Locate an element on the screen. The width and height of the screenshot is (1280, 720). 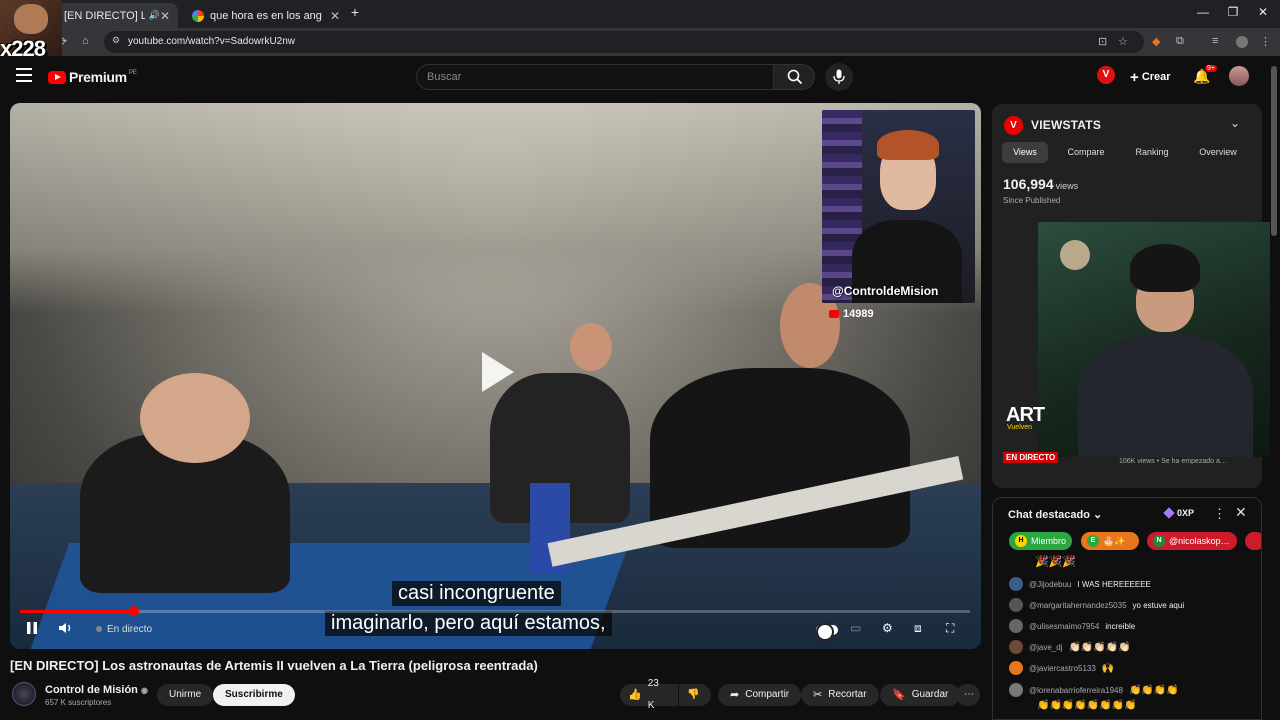
profile-icon is located at coordinates (1242, 42).